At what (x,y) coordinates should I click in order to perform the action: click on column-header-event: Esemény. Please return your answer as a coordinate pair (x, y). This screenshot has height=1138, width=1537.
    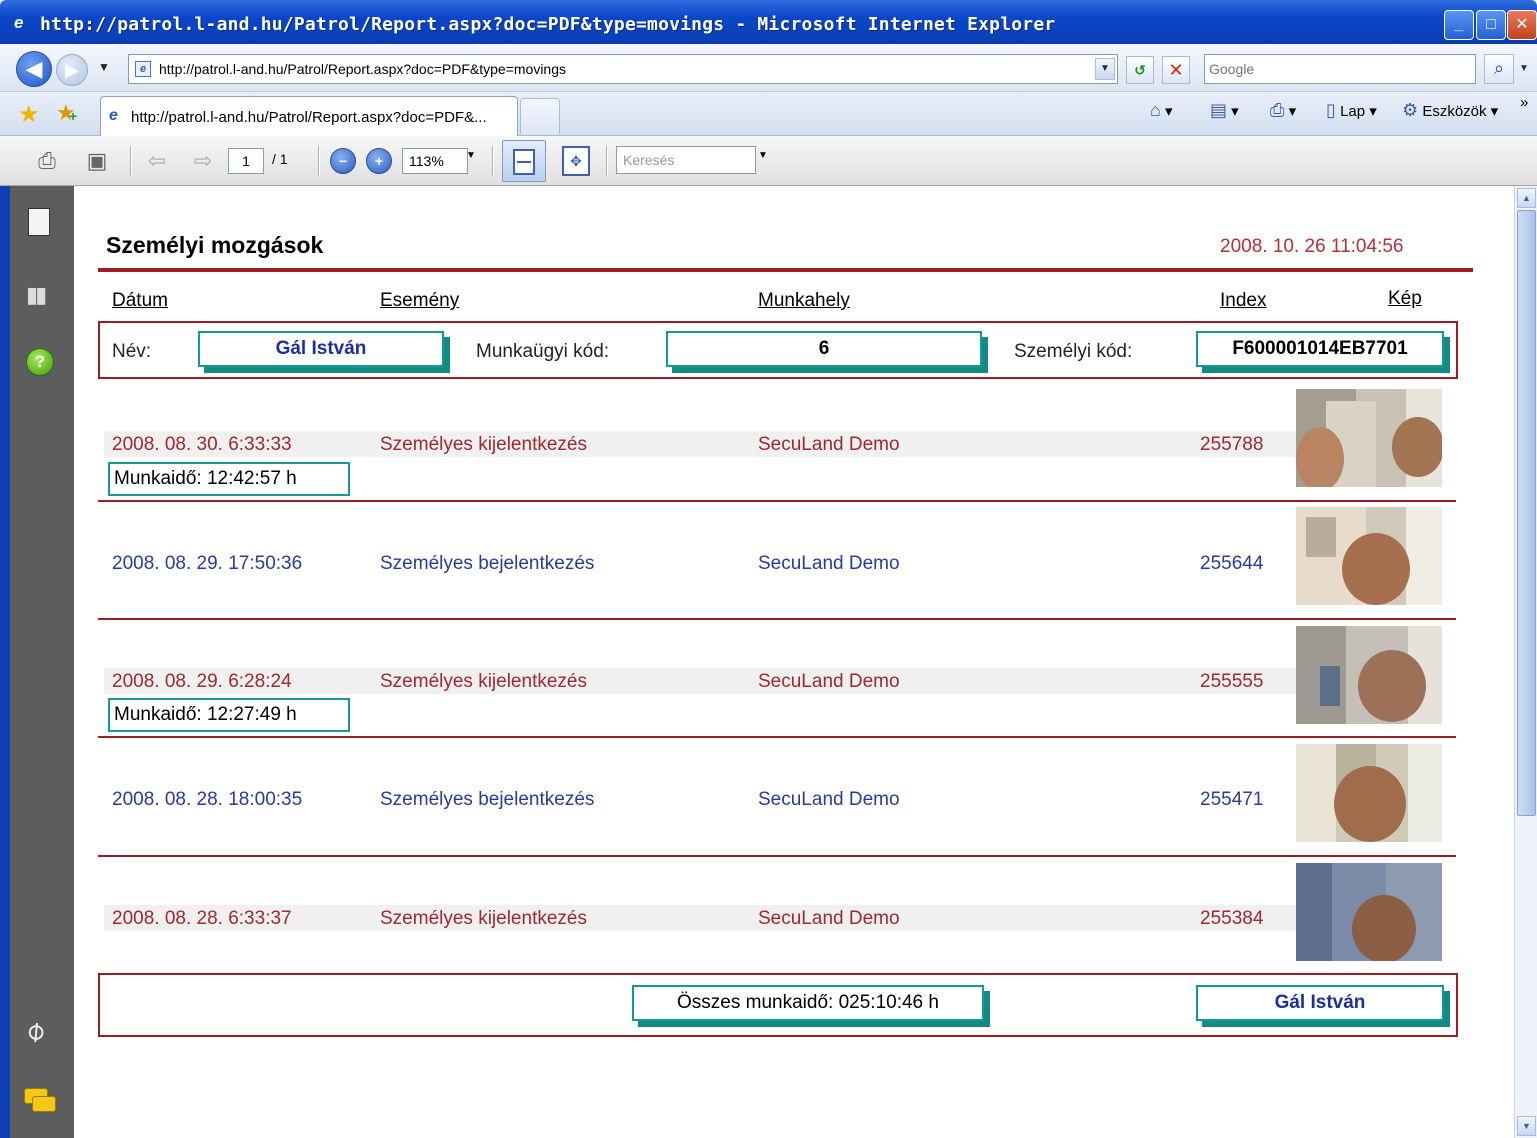
    Looking at the image, I should click on (420, 300).